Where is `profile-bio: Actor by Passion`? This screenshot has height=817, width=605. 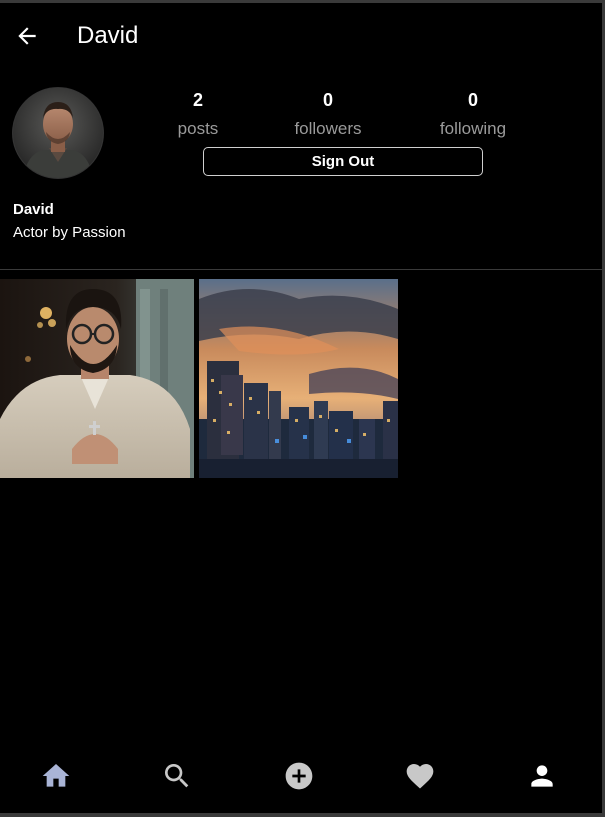
profile-bio: Actor by Passion is located at coordinates (69, 232).